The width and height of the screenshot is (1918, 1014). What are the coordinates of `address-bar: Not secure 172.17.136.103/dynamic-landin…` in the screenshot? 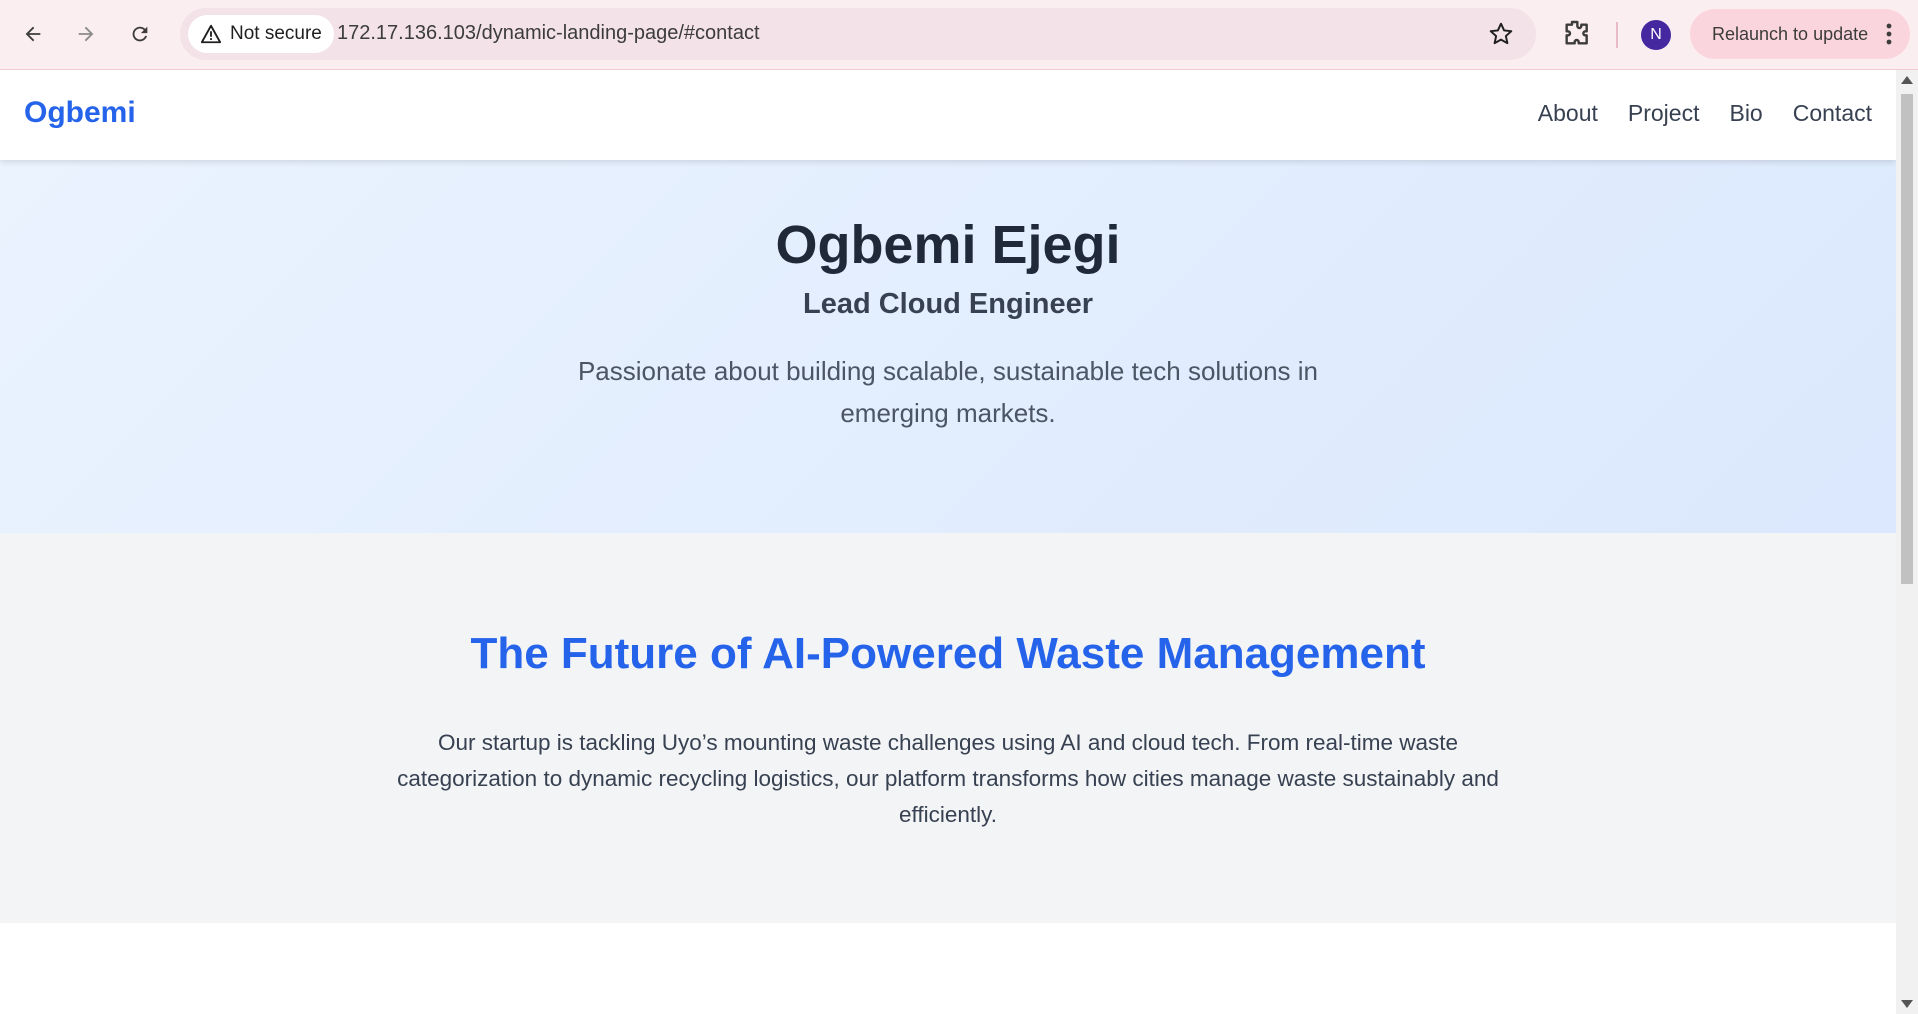 It's located at (858, 34).